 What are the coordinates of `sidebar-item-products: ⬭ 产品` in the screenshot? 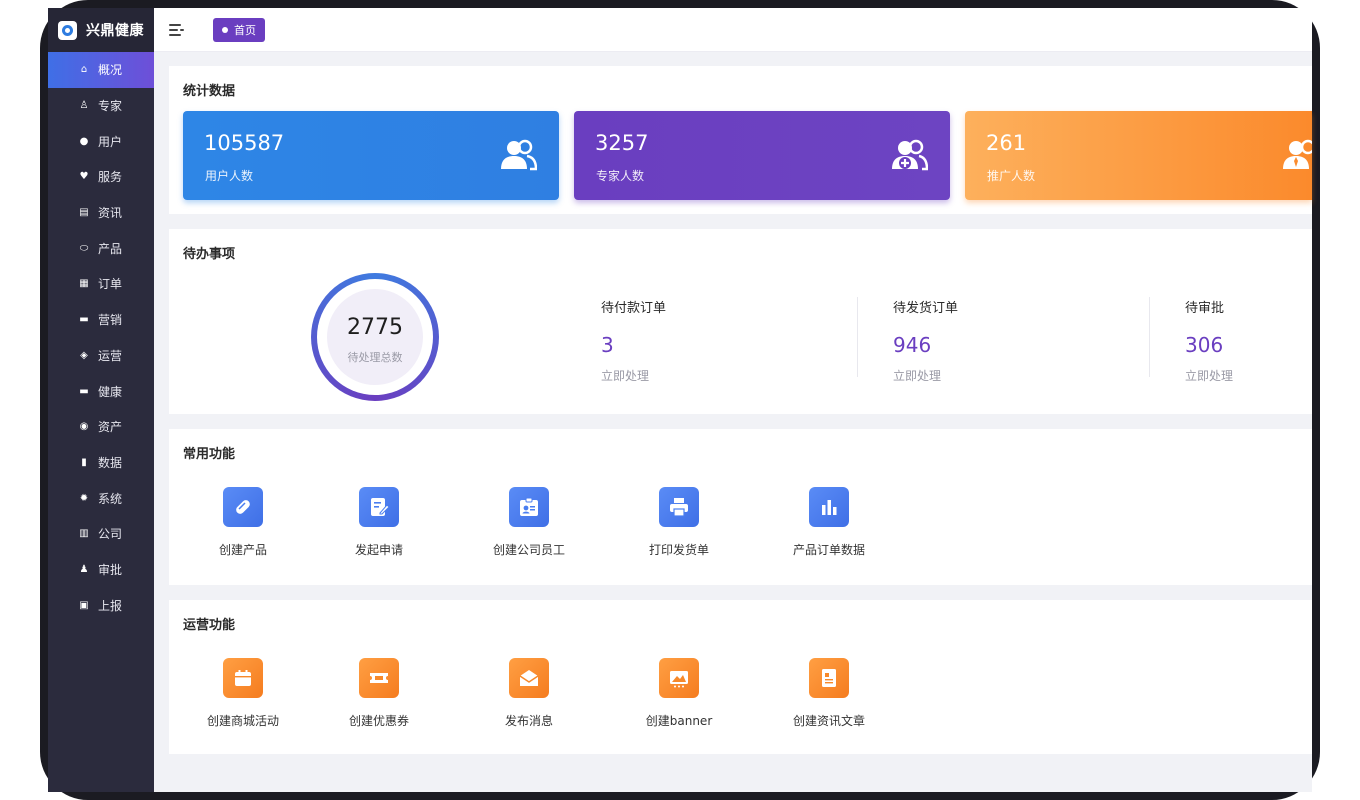 It's located at (101, 248).